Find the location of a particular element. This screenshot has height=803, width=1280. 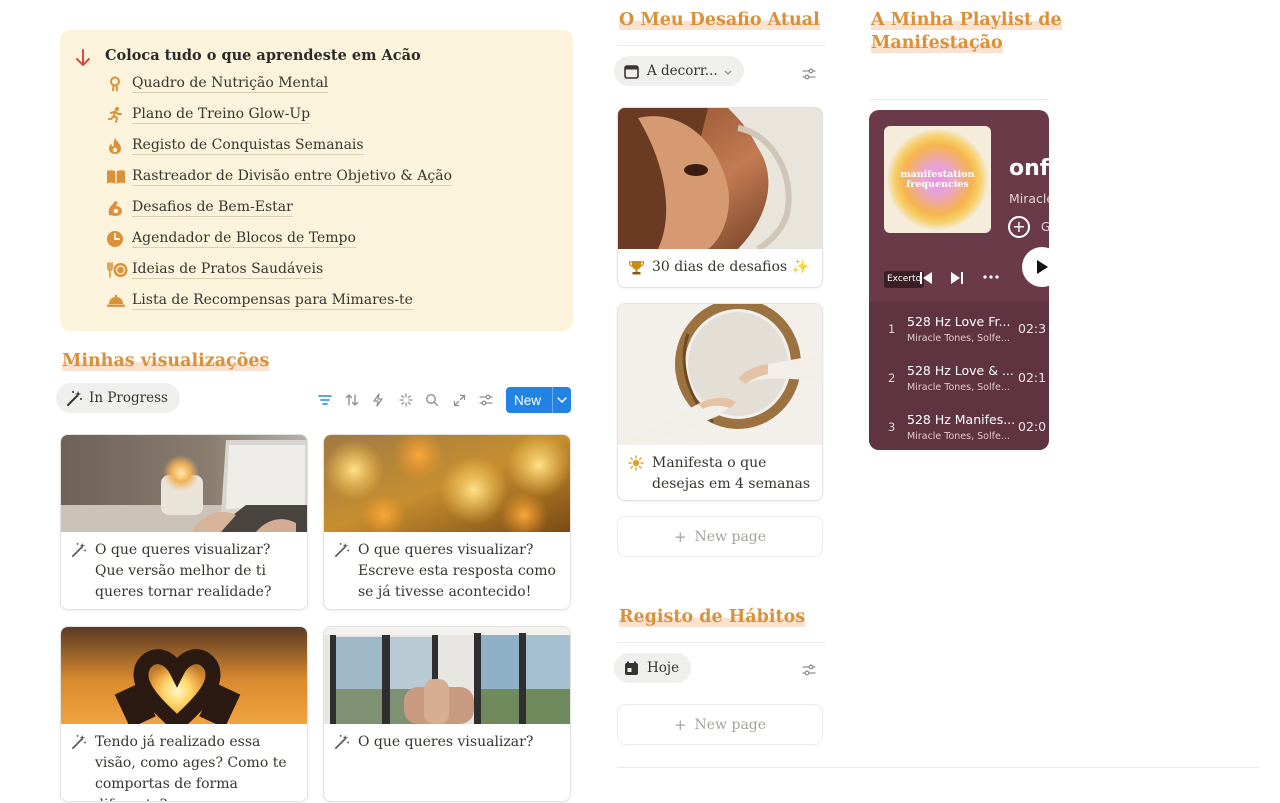

new-button: New is located at coordinates (538, 400).